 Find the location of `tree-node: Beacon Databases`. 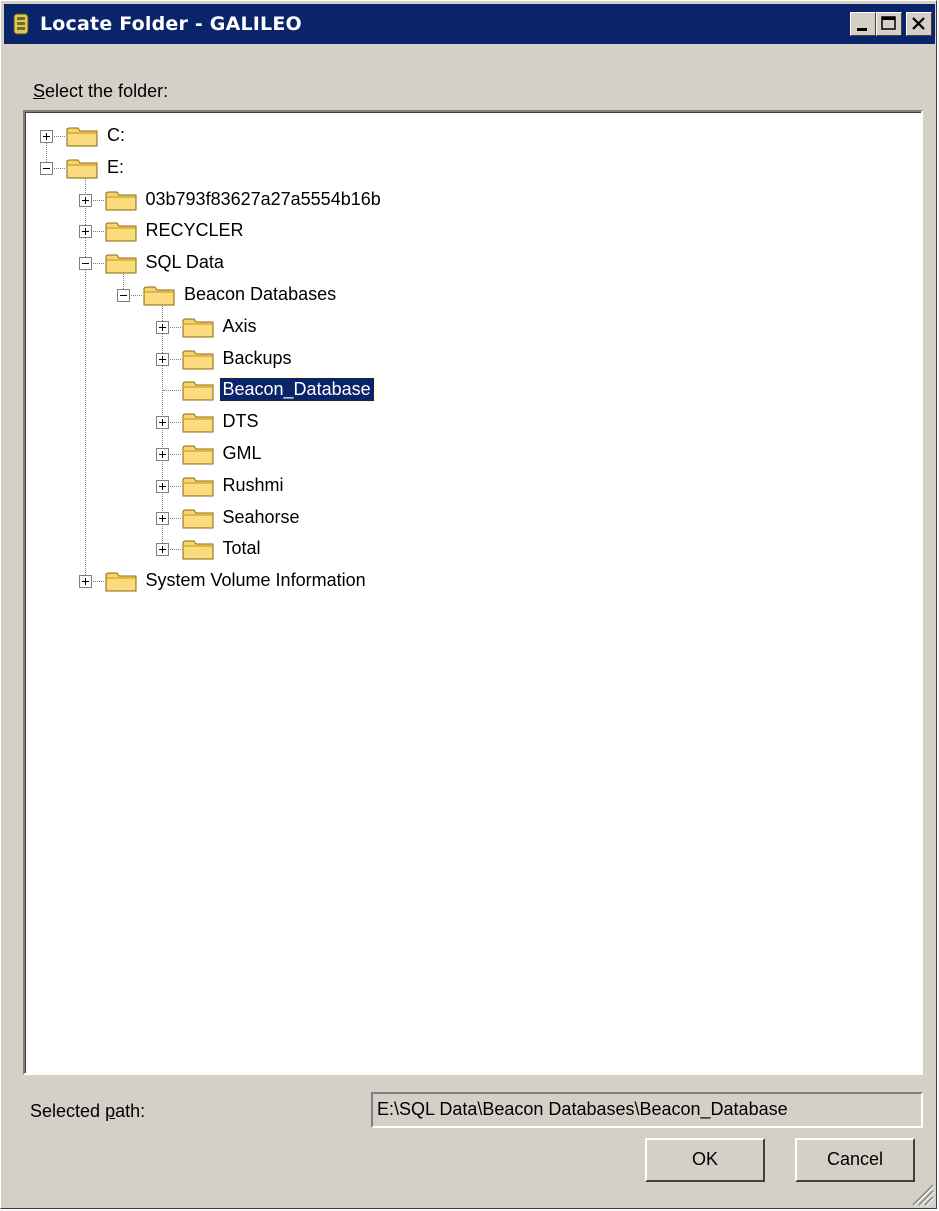

tree-node: Beacon Databases is located at coordinates (497, 295).